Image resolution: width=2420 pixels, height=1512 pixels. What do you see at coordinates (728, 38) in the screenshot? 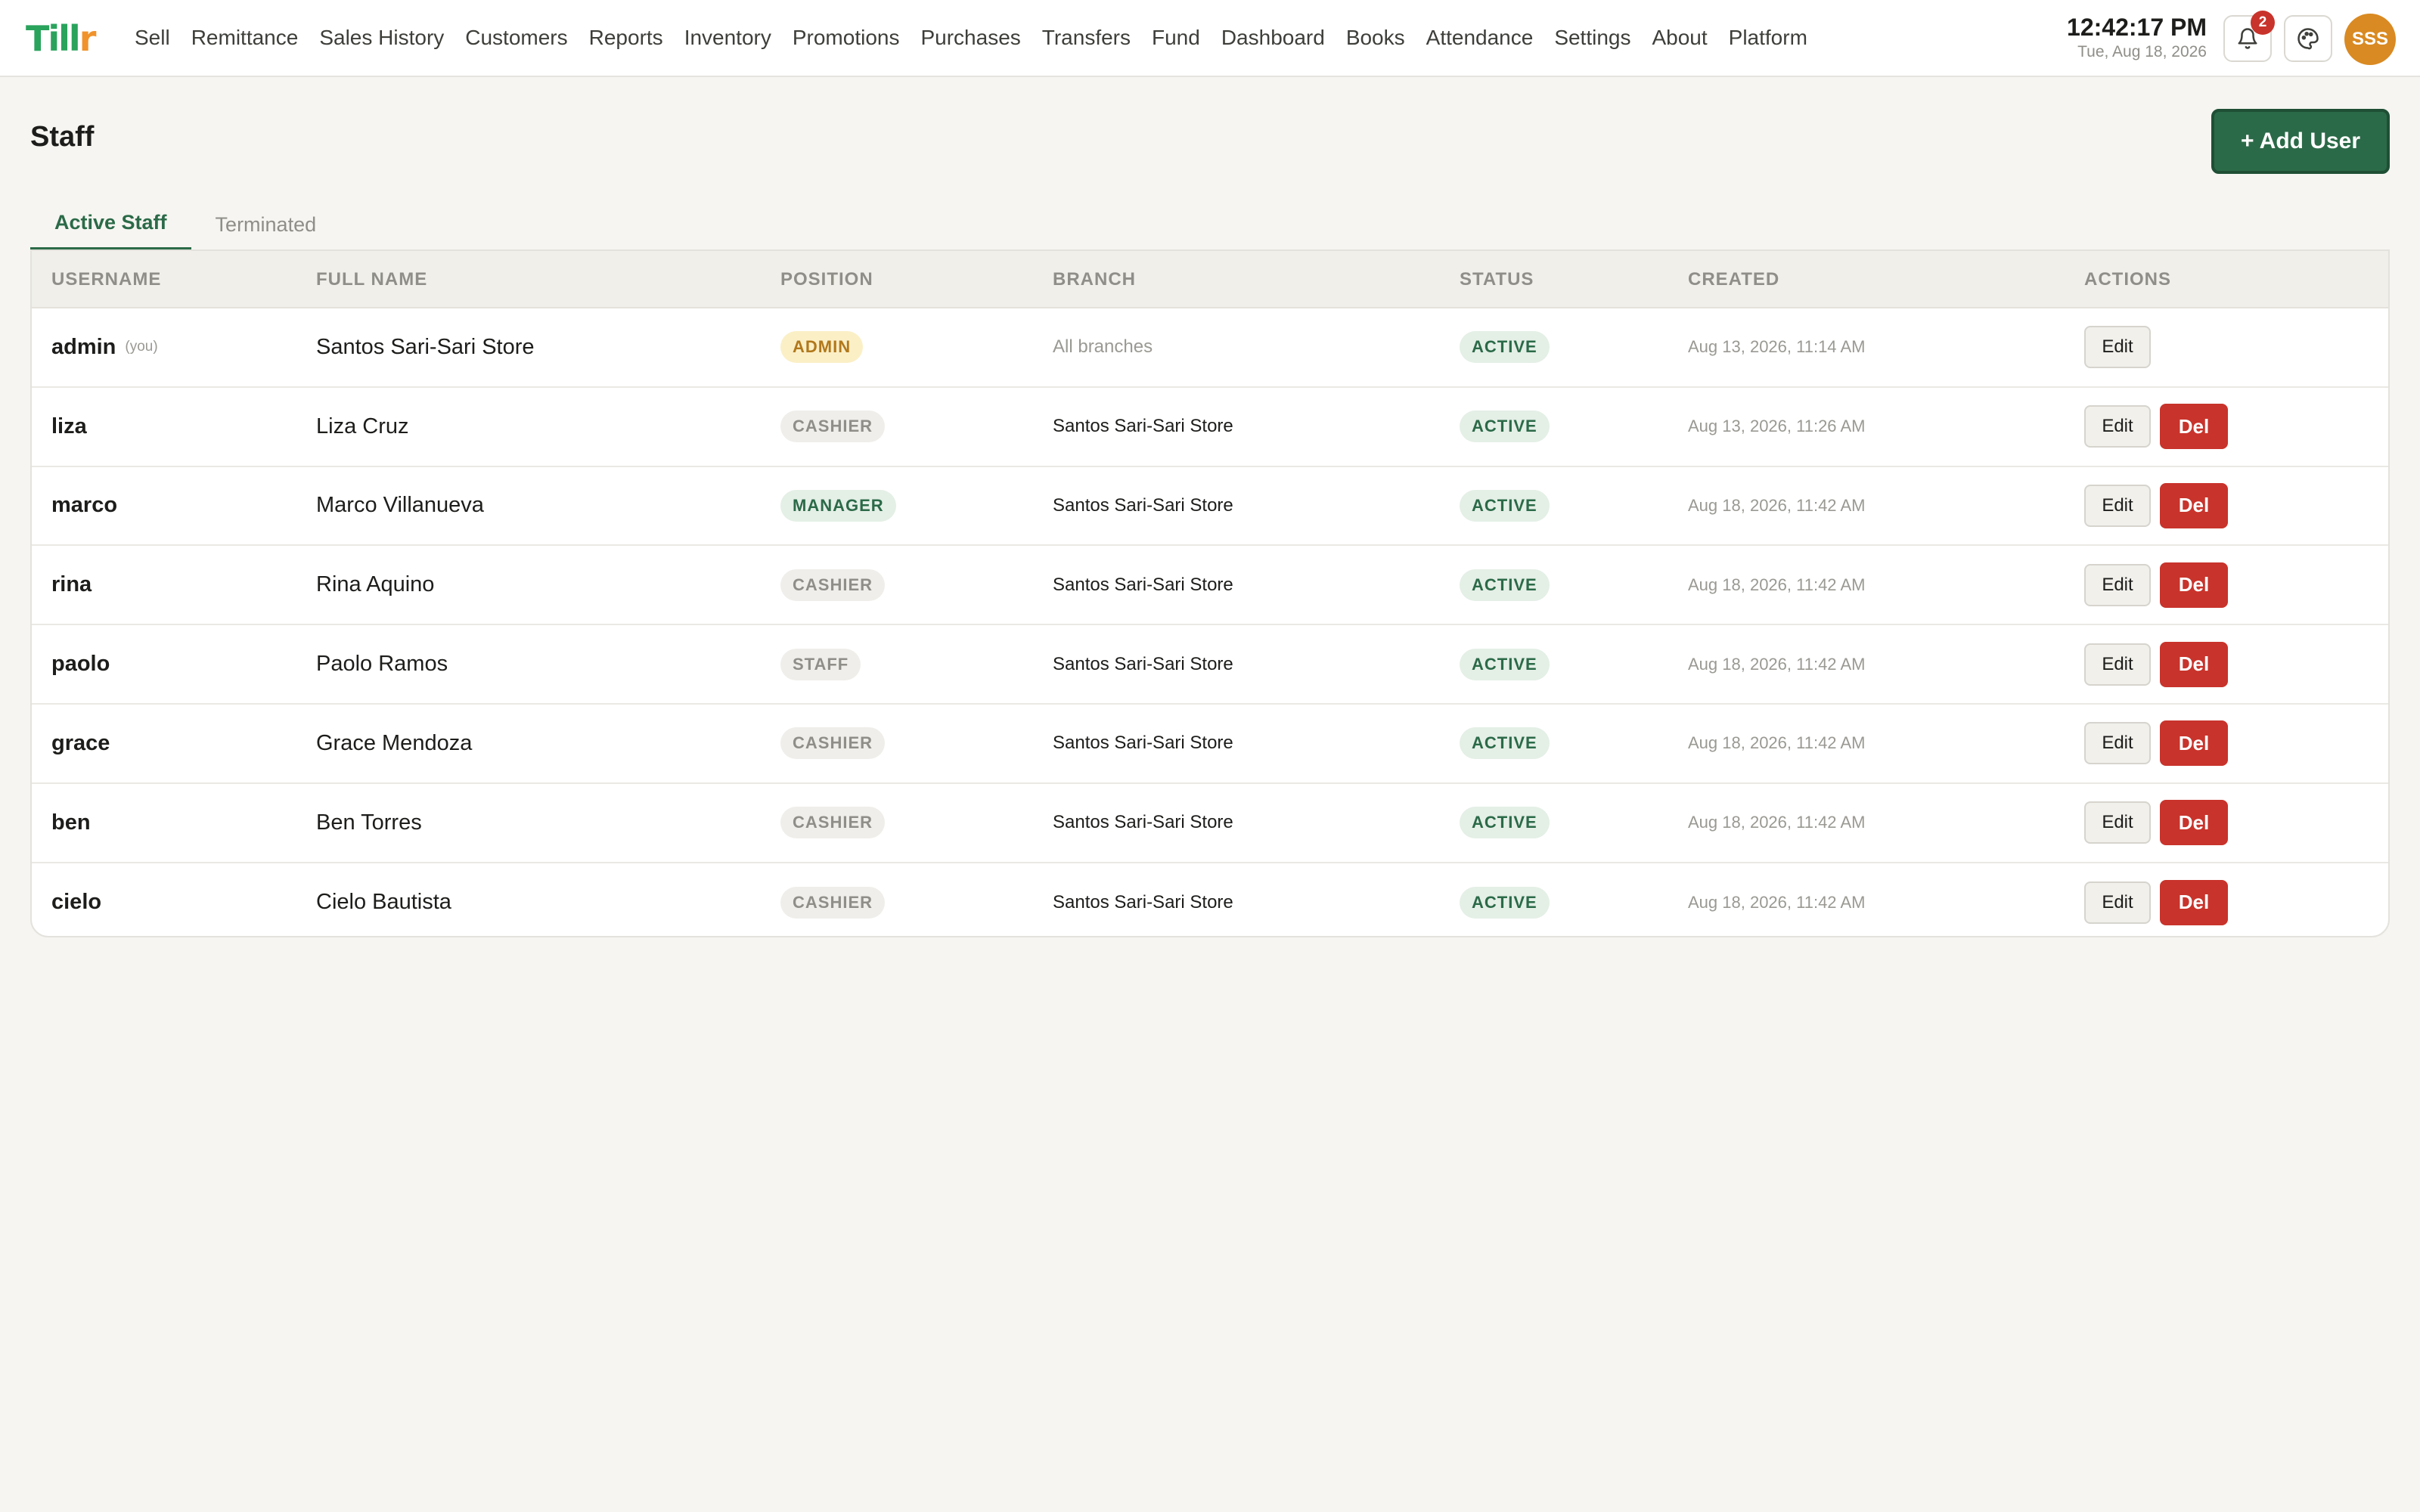
I see `nav-item-inventory: Inventory` at bounding box center [728, 38].